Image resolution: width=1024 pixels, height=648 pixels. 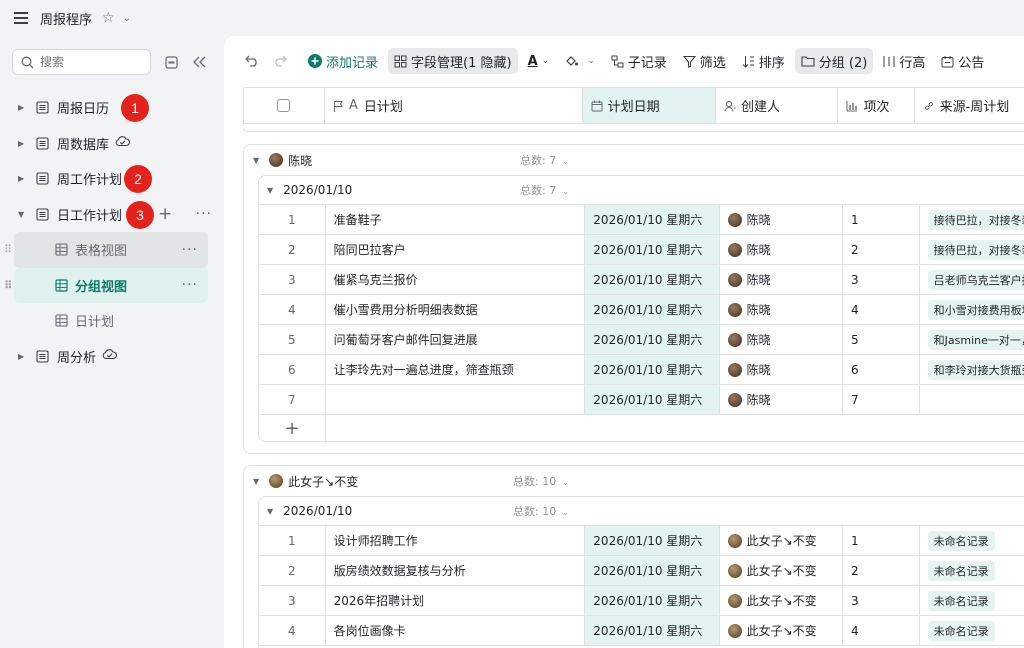 What do you see at coordinates (881, 630) in the screenshot?
I see `cell-item: 4` at bounding box center [881, 630].